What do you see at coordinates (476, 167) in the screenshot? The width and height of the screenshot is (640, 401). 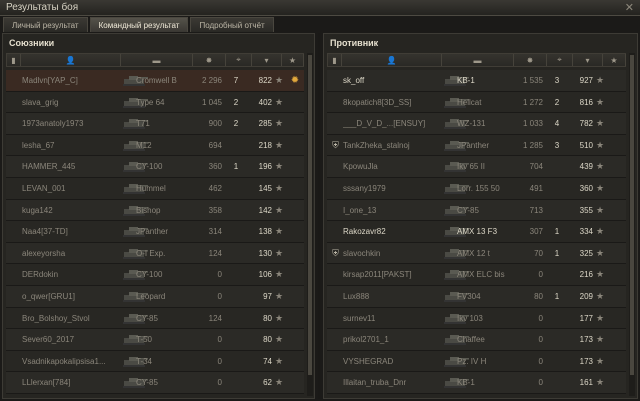 I see `player-row: KpowuJla Ikv 65 II 704 439 ★` at bounding box center [476, 167].